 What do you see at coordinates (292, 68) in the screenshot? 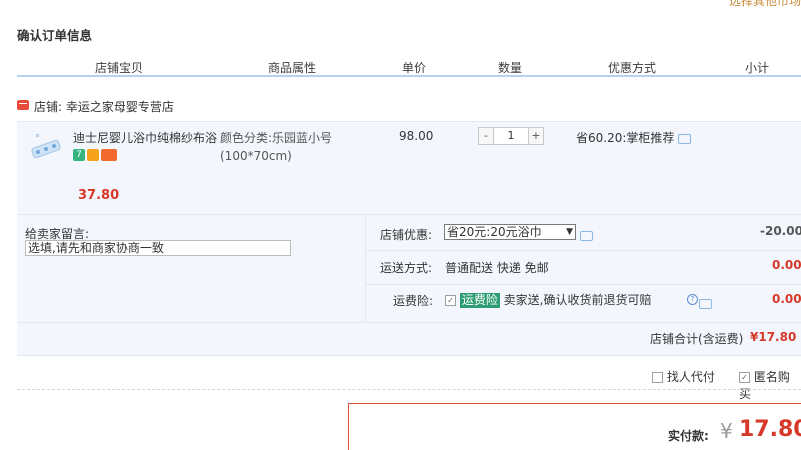
I see `column-header-attributes: 商品属性` at bounding box center [292, 68].